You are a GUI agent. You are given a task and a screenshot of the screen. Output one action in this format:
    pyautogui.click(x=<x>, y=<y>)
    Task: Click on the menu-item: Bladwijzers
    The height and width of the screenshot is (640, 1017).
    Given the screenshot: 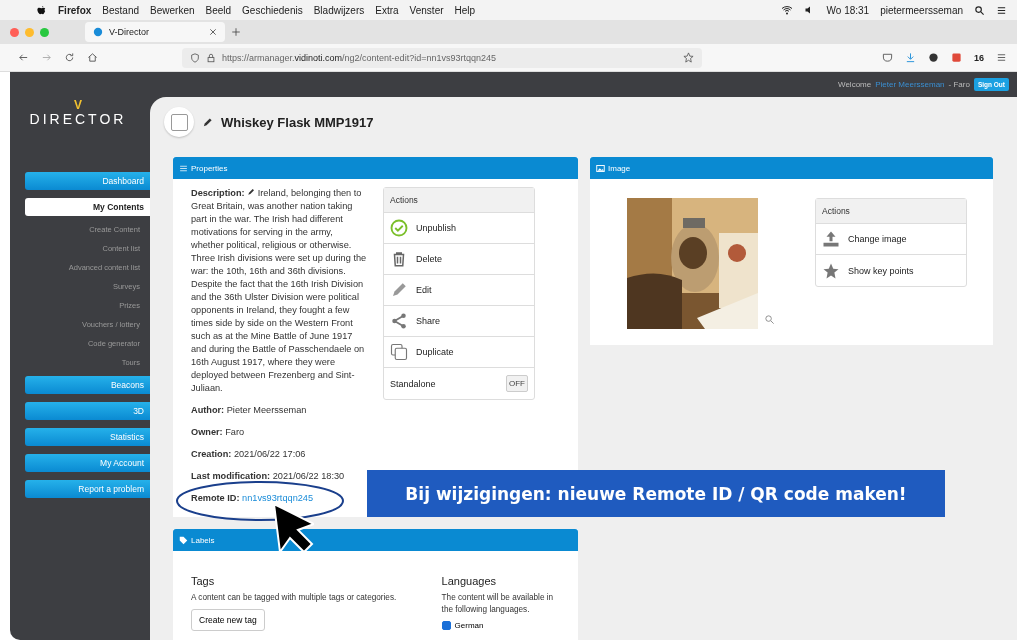 What is the action you would take?
    pyautogui.click(x=339, y=10)
    